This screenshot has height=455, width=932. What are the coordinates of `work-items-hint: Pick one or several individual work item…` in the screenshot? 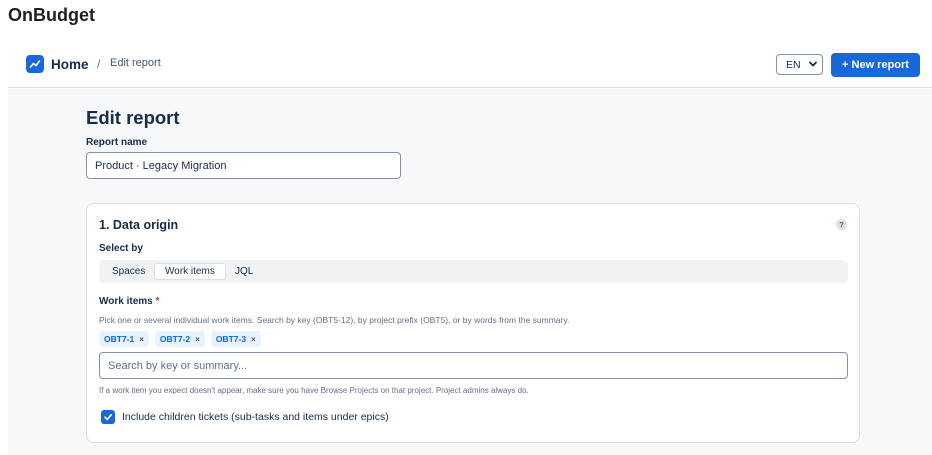 It's located at (334, 320).